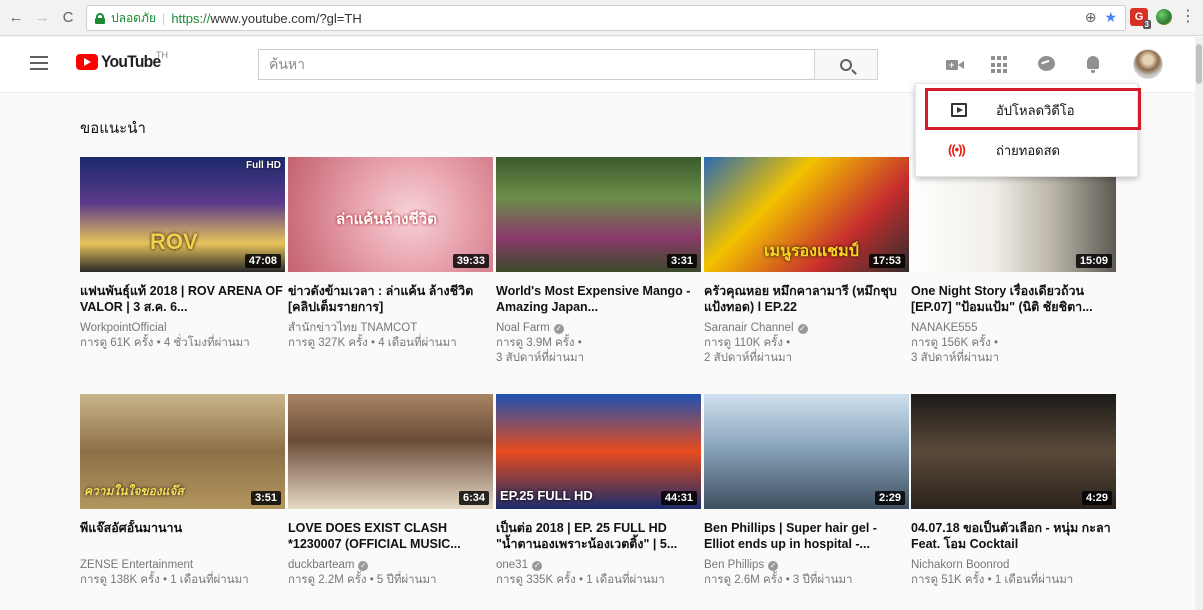  I want to click on apps-grid-icon, so click(1000, 65).